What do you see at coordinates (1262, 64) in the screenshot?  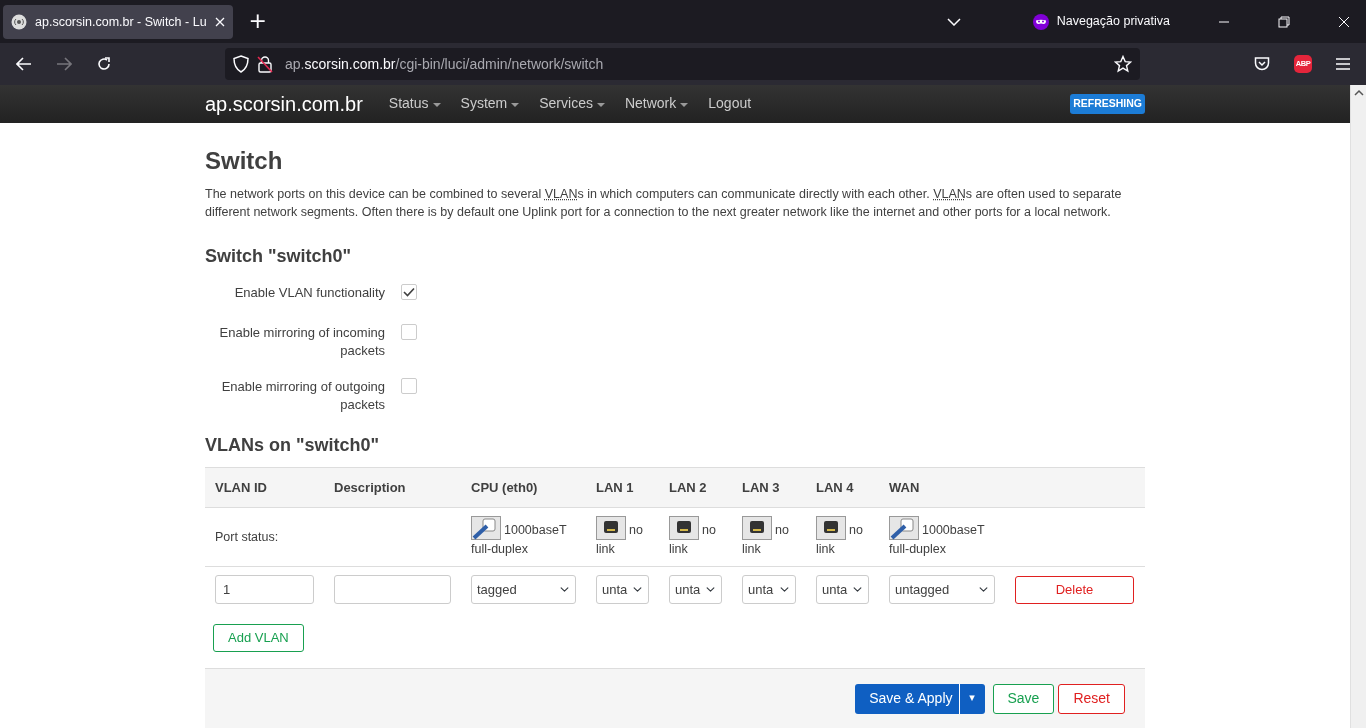 I see `pocket-icon` at bounding box center [1262, 64].